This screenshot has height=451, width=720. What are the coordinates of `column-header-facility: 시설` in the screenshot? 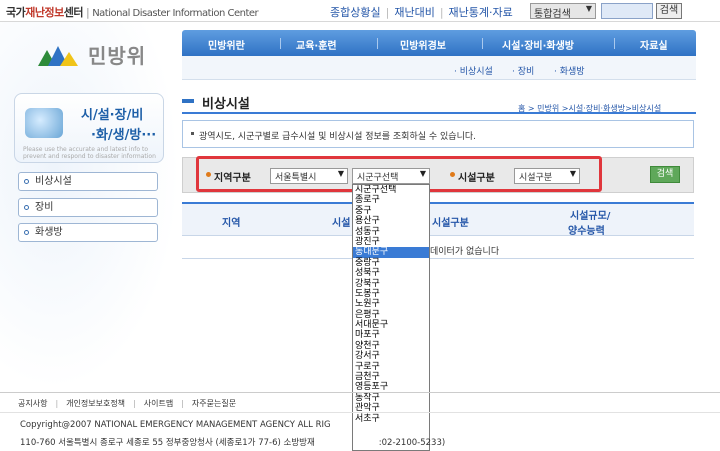 It's located at (341, 223).